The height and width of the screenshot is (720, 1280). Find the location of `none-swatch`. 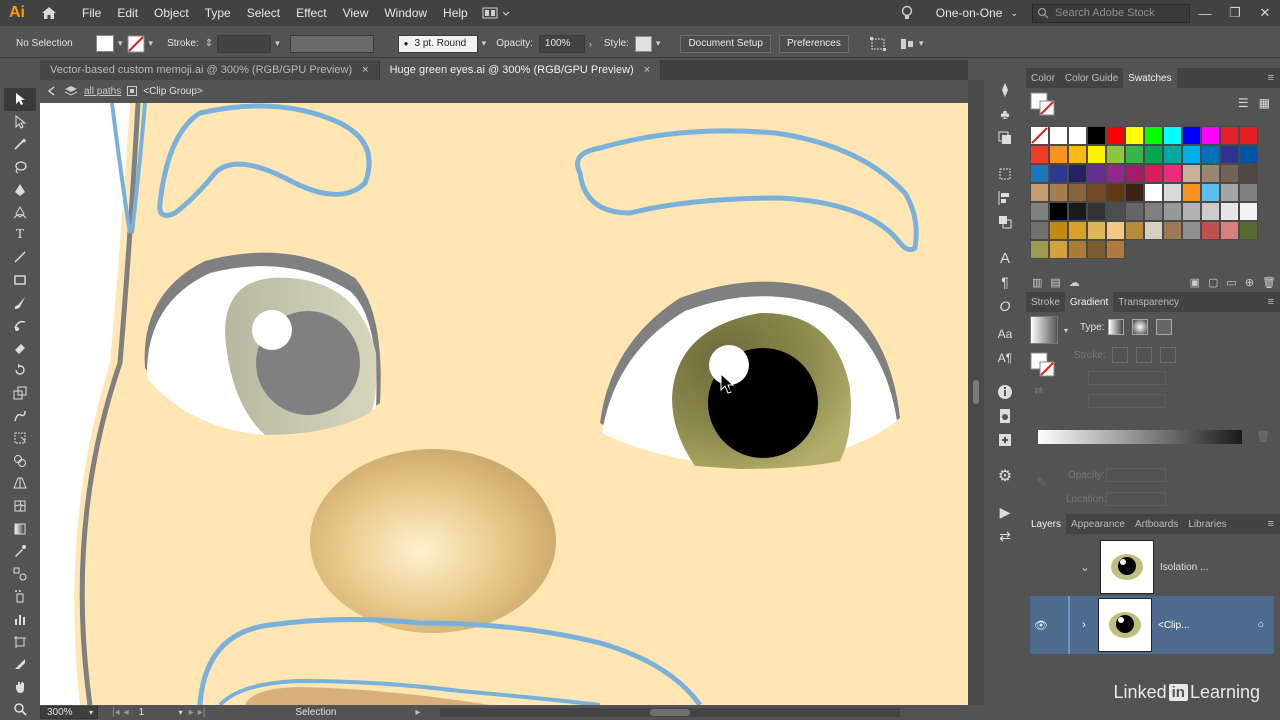

none-swatch is located at coordinates (1039, 135).